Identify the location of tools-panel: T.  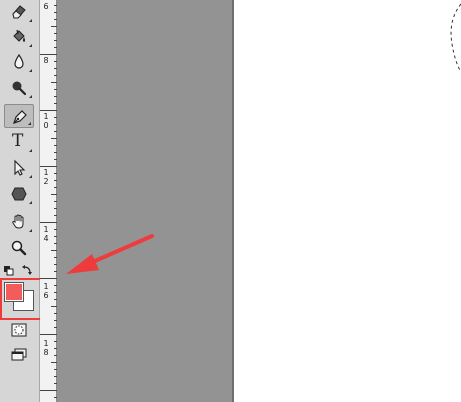
(20, 201).